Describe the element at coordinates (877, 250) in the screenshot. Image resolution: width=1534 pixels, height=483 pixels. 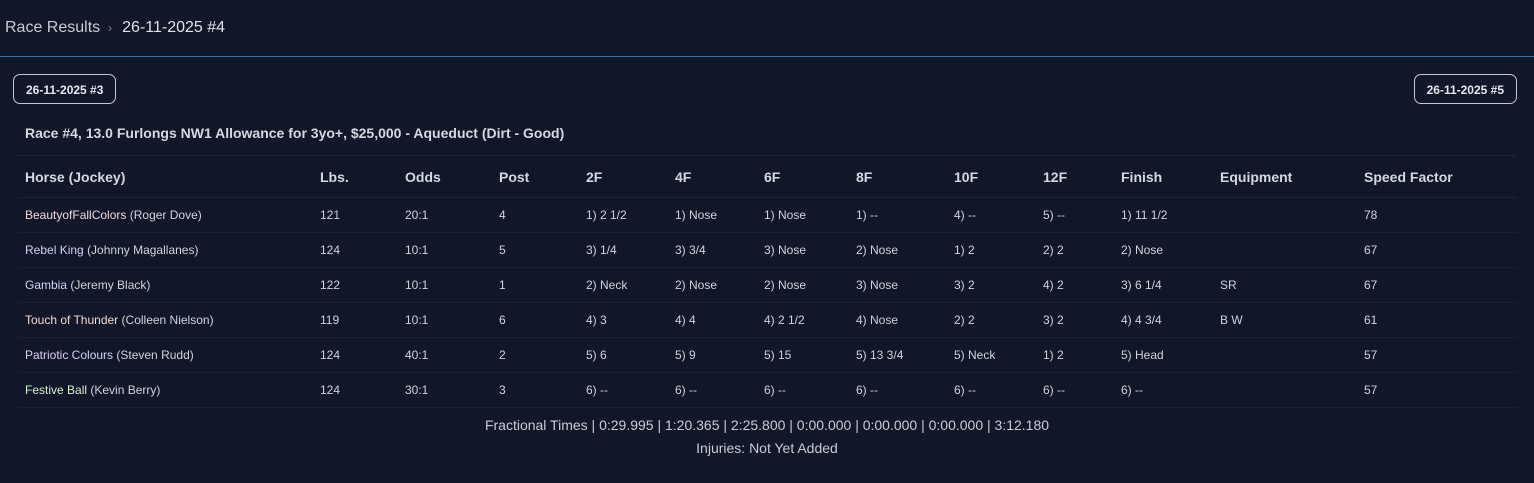
I see `split-8f-cell: 2) Nose` at that location.